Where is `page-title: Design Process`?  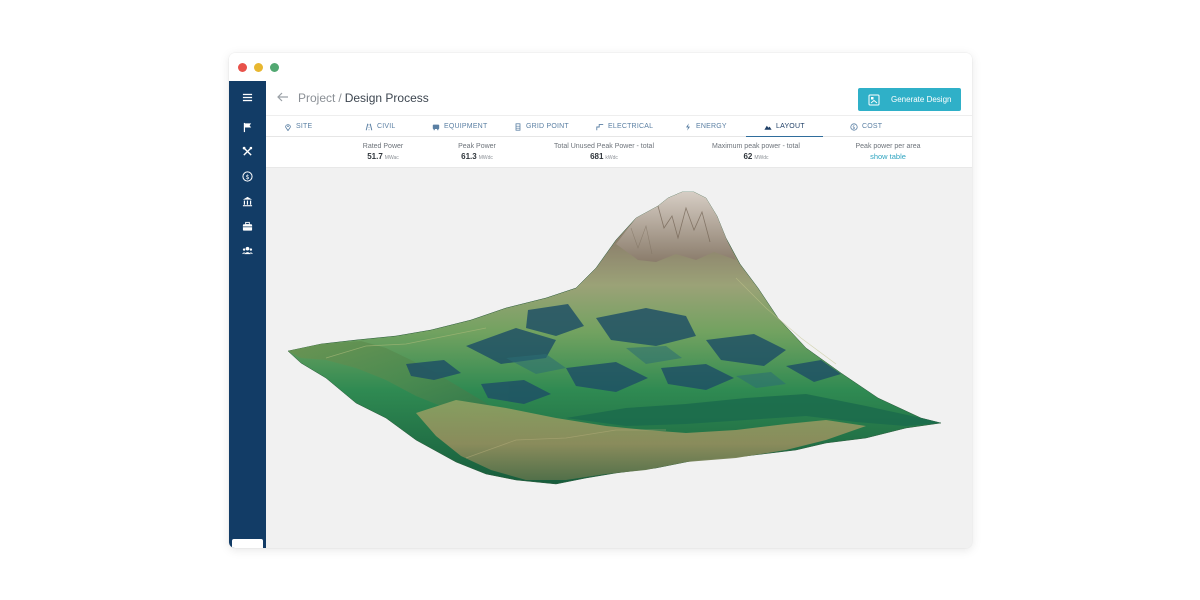 page-title: Design Process is located at coordinates (386, 98).